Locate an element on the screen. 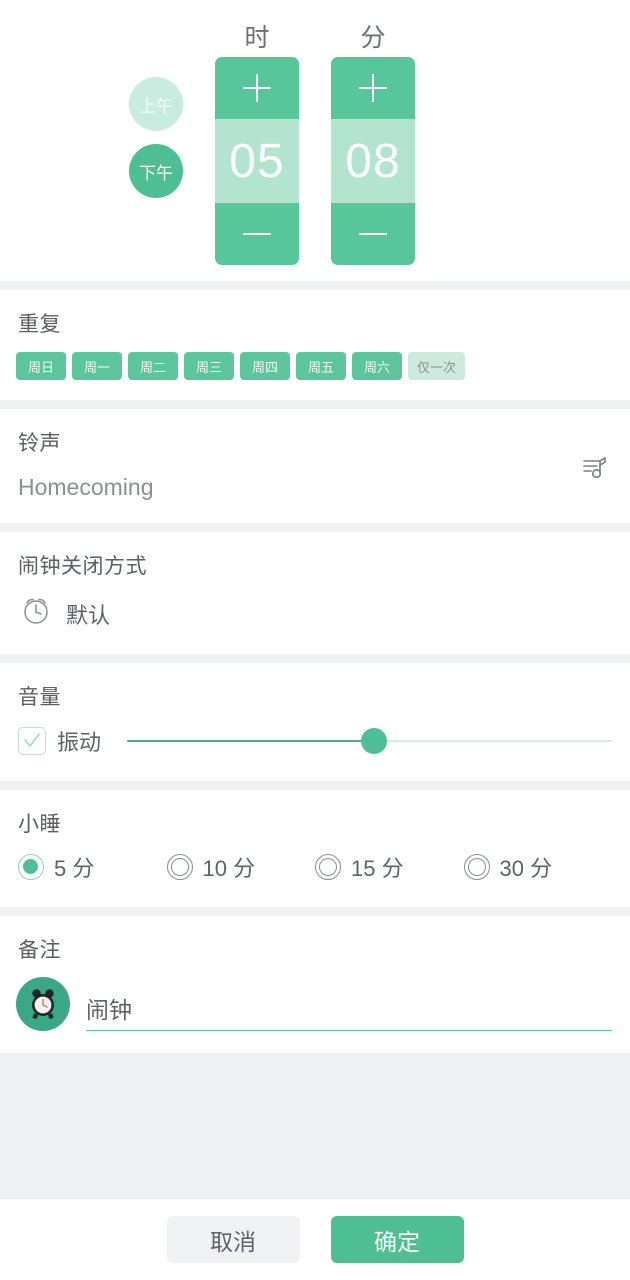 Image resolution: width=630 pixels, height=1280 pixels. repeat-chip-monday: 周一 is located at coordinates (97, 366).